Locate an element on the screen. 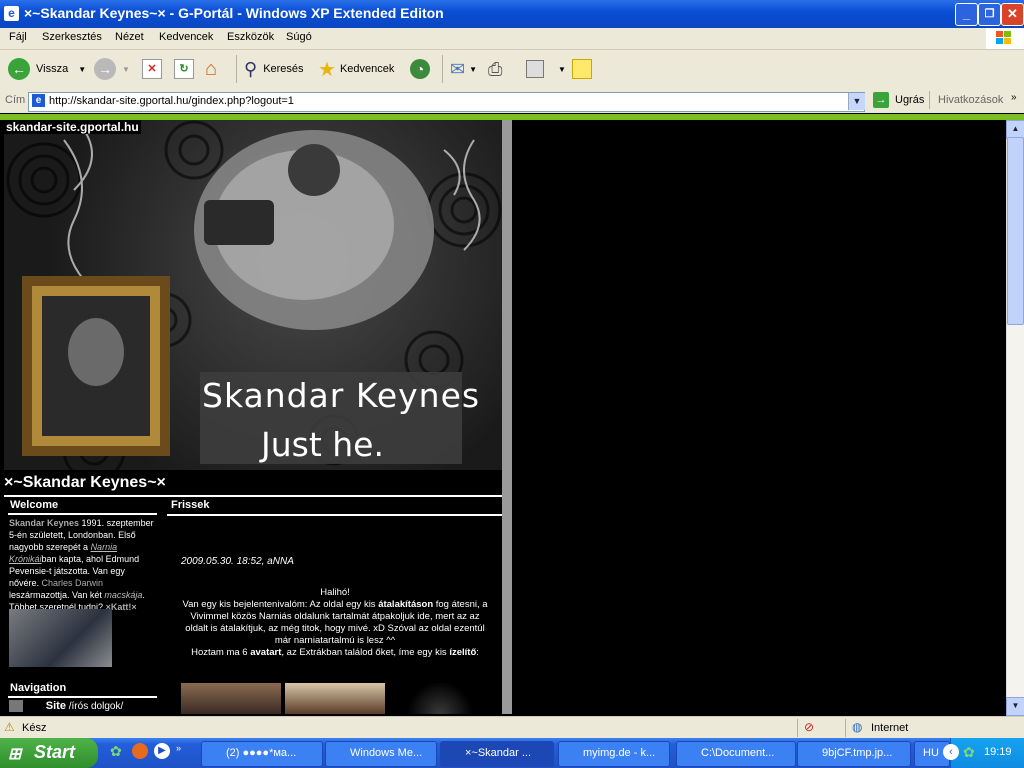 The height and width of the screenshot is (768, 1024). tray-messenger-icon: ✿ is located at coordinates (969, 752).